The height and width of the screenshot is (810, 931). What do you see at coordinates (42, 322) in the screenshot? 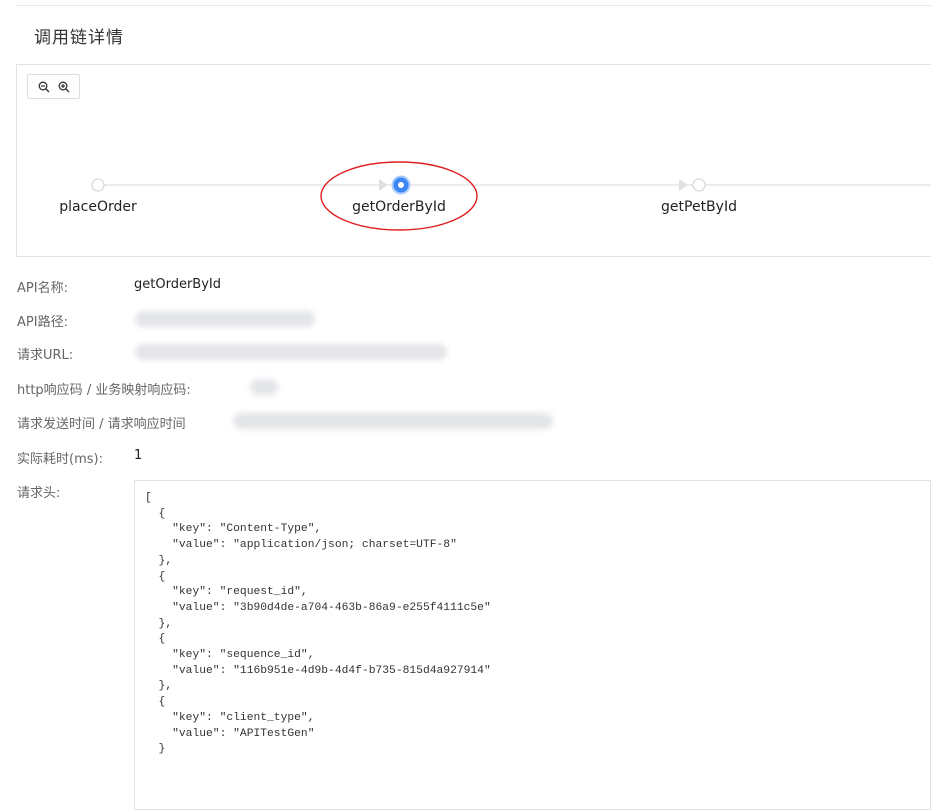
I see `api-path-label: API路径:` at bounding box center [42, 322].